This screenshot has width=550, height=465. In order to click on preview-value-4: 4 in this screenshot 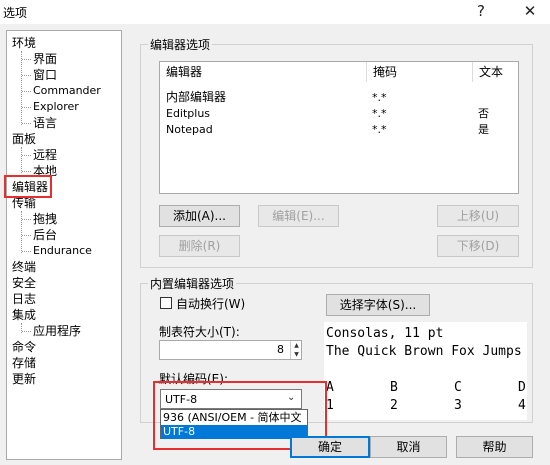, I will do `click(522, 405)`.